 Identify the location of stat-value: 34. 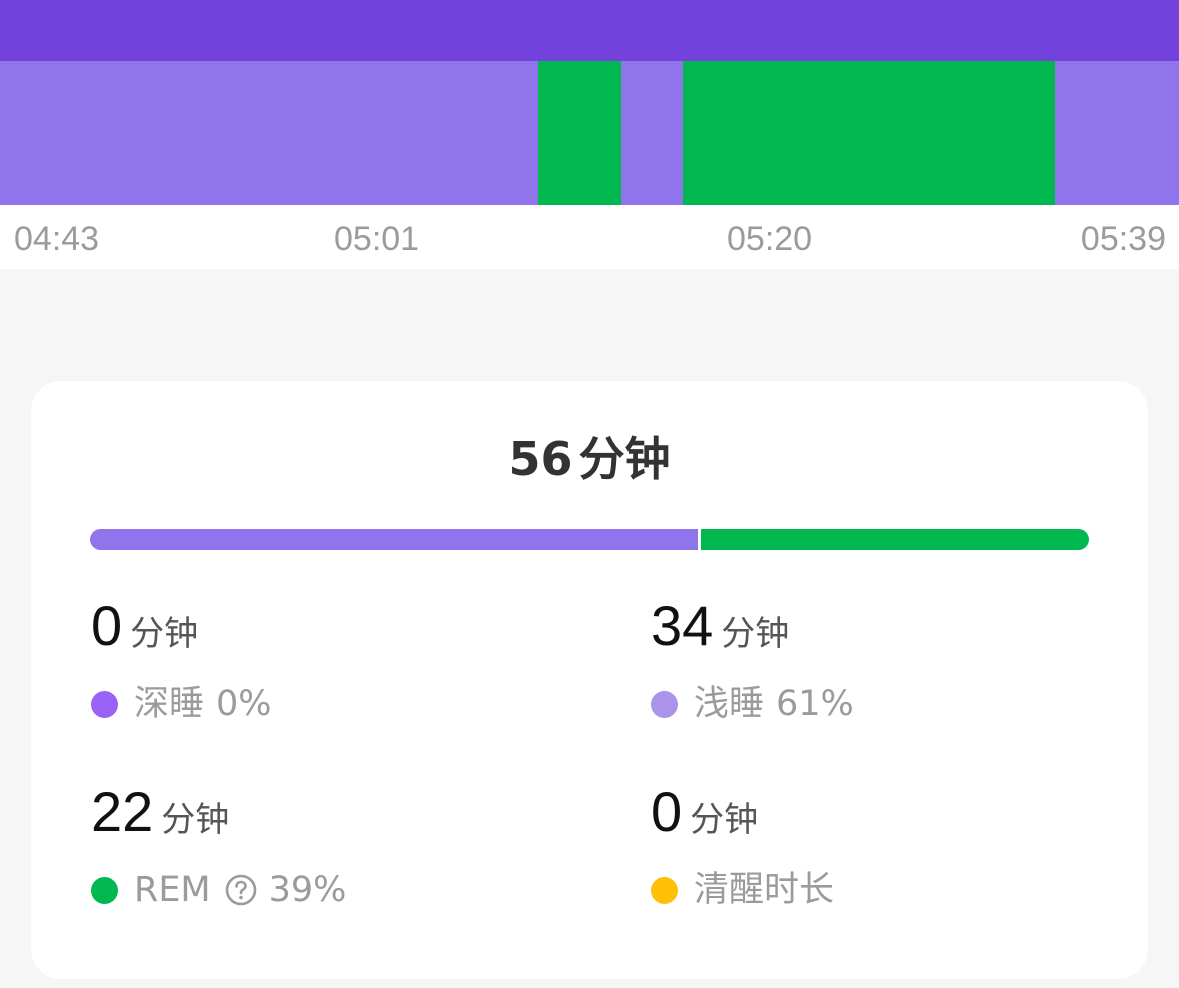
(682, 625).